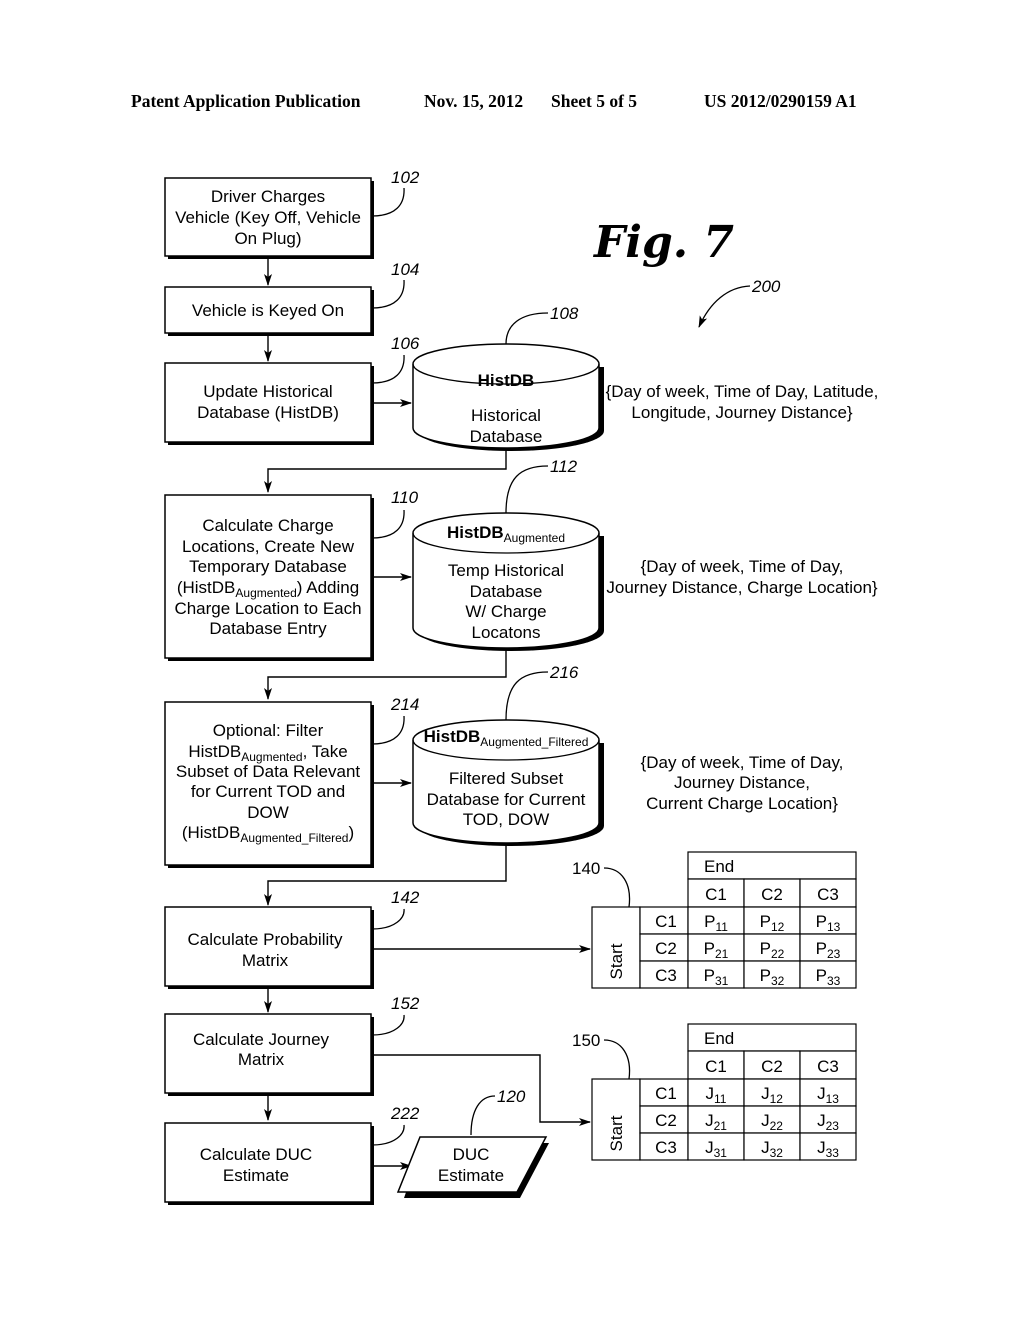 This screenshot has height=1320, width=1024. I want to click on ref-number: 150, so click(586, 1040).